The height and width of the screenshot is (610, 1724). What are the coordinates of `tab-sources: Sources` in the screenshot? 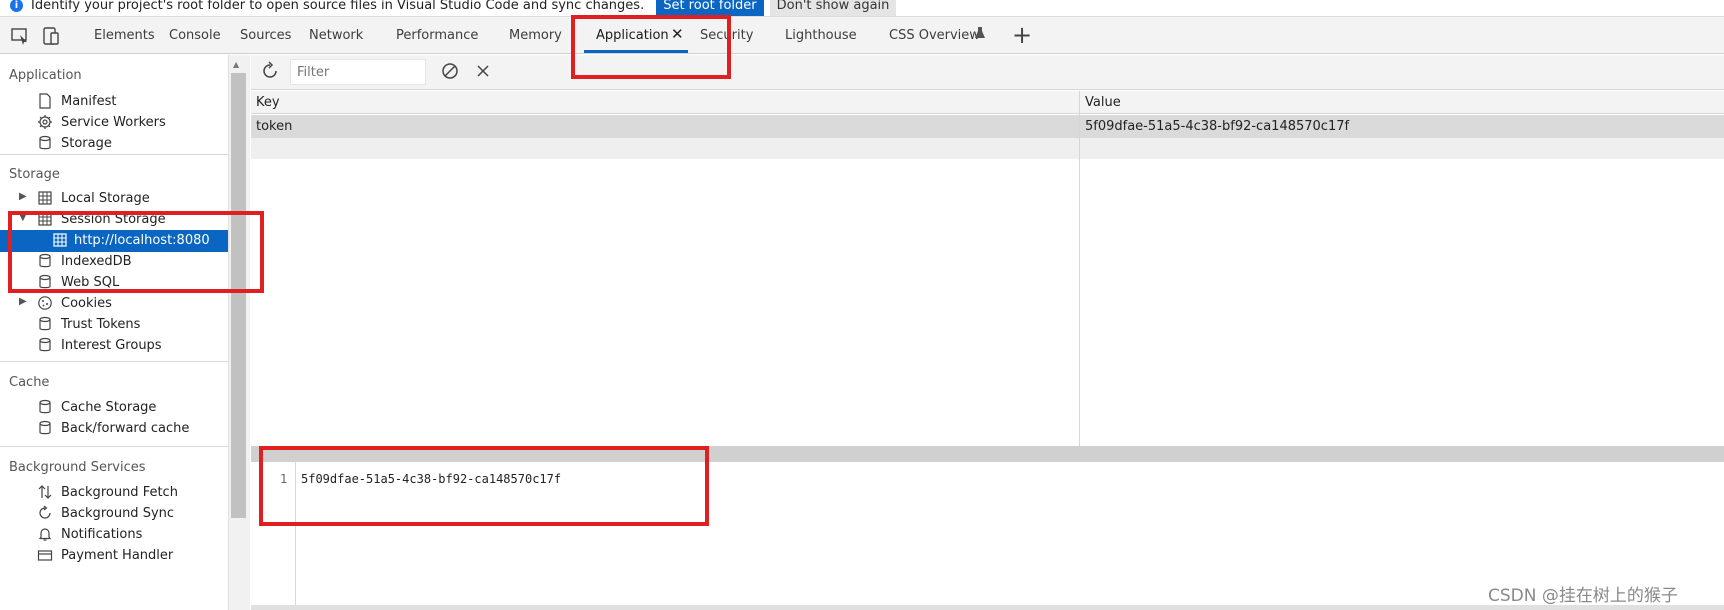 It's located at (265, 35).